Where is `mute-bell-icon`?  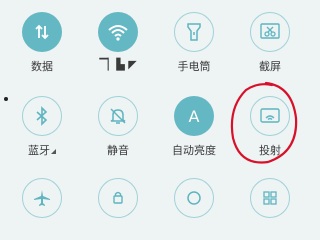 mute-bell-icon is located at coordinates (118, 116).